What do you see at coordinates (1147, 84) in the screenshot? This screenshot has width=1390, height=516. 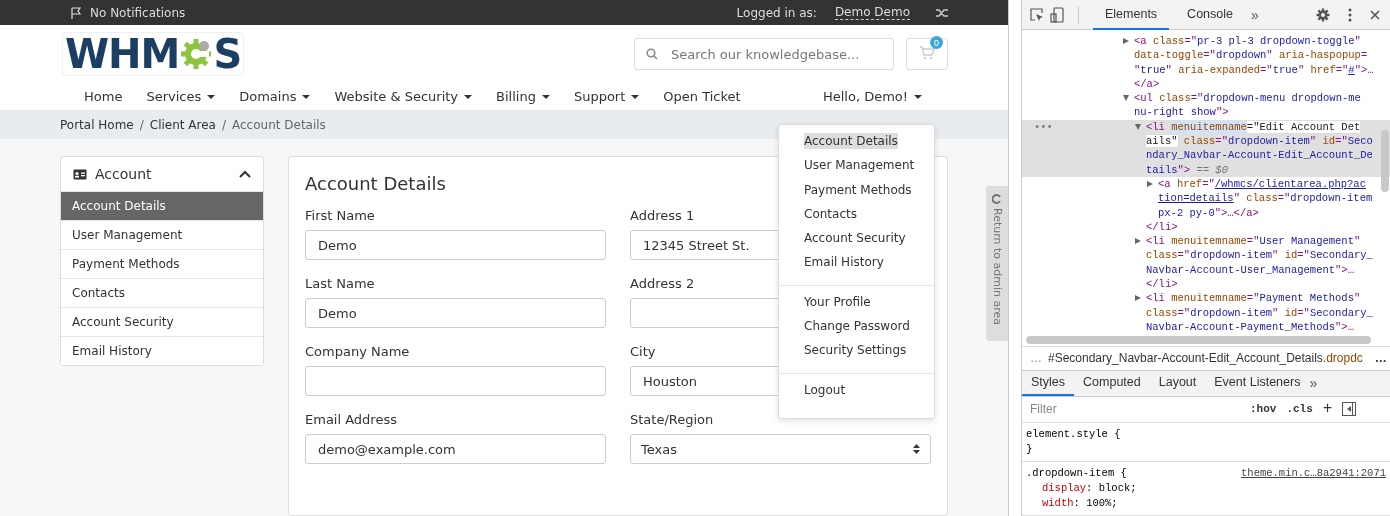 I see `dom-closing-tag: </a>` at bounding box center [1147, 84].